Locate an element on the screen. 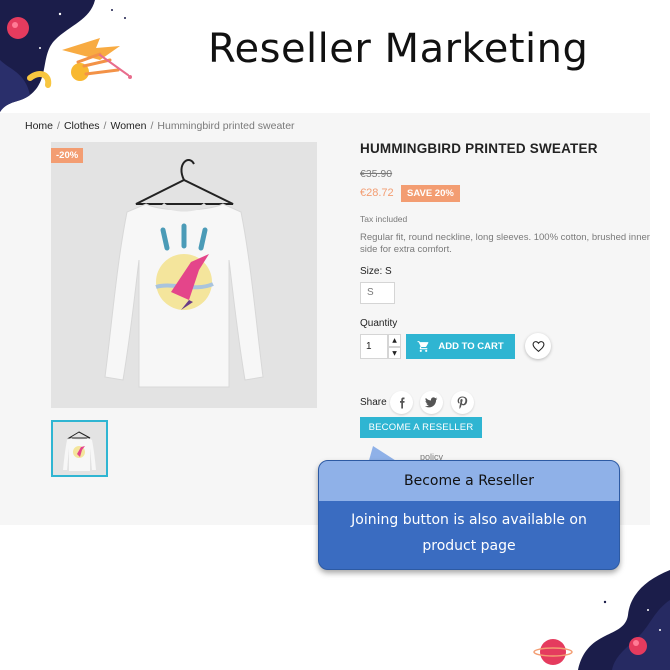 The image size is (670, 670). product-name: HUMMINGBIRD PRINTED SWEATER is located at coordinates (479, 148).